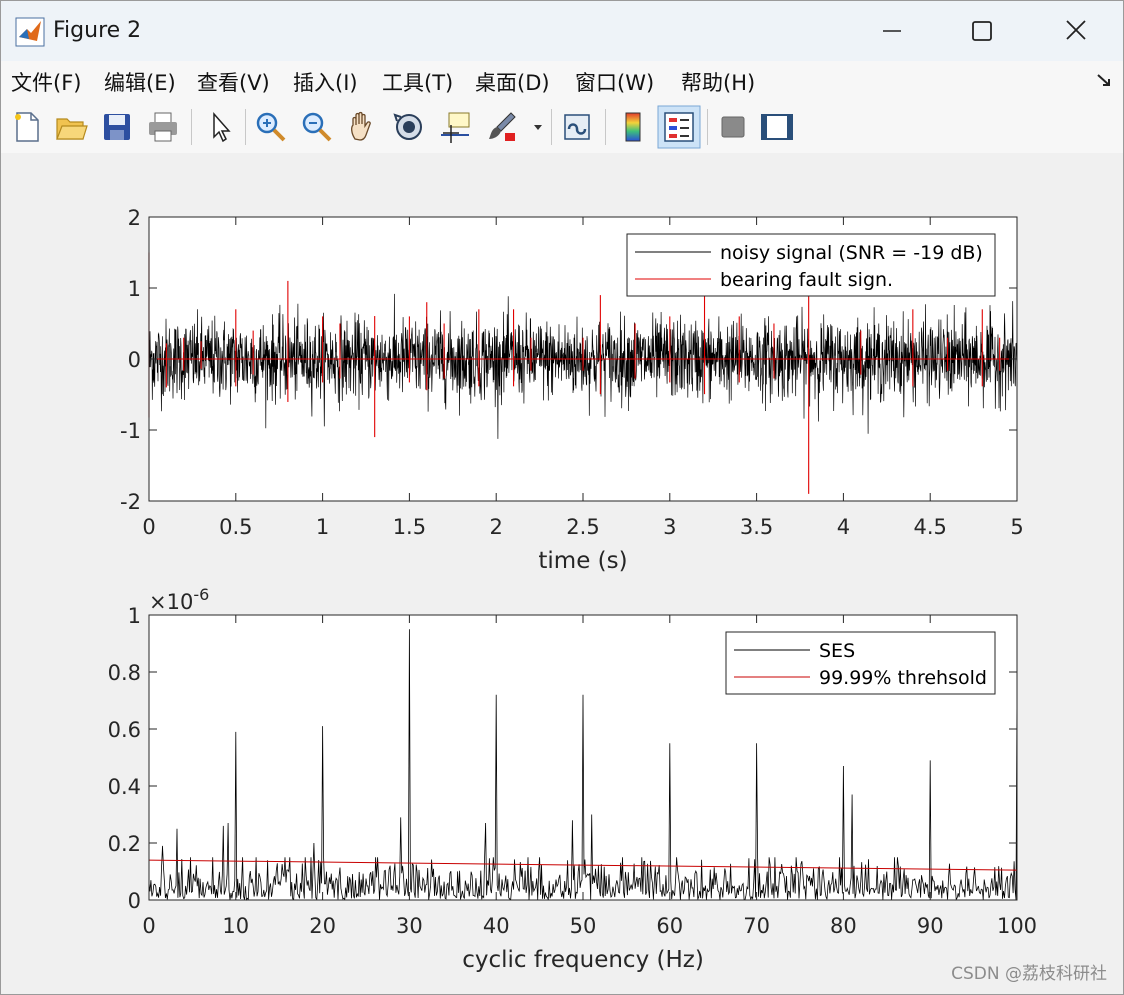 The image size is (1124, 995). What do you see at coordinates (235, 926) in the screenshot?
I see `x-tick-label: 10` at bounding box center [235, 926].